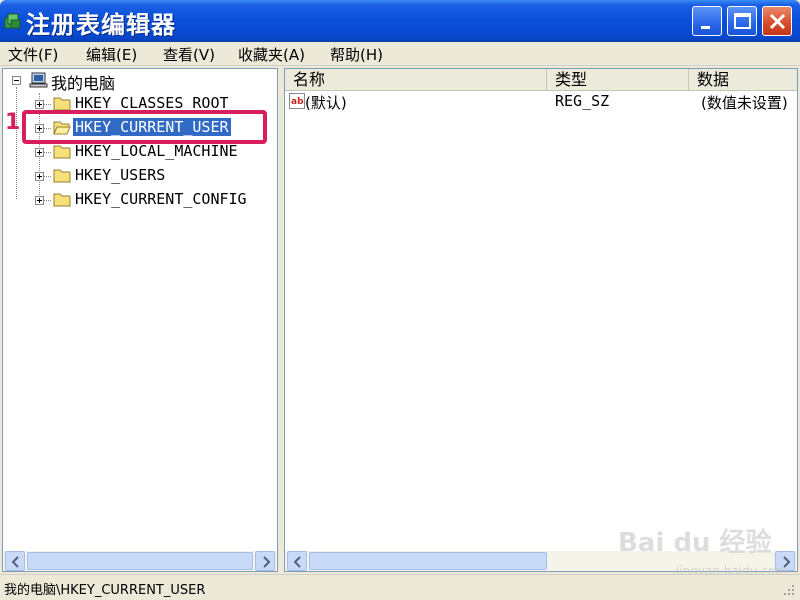 This screenshot has width=800, height=600. I want to click on menu-file: 文件(F), so click(33, 54).